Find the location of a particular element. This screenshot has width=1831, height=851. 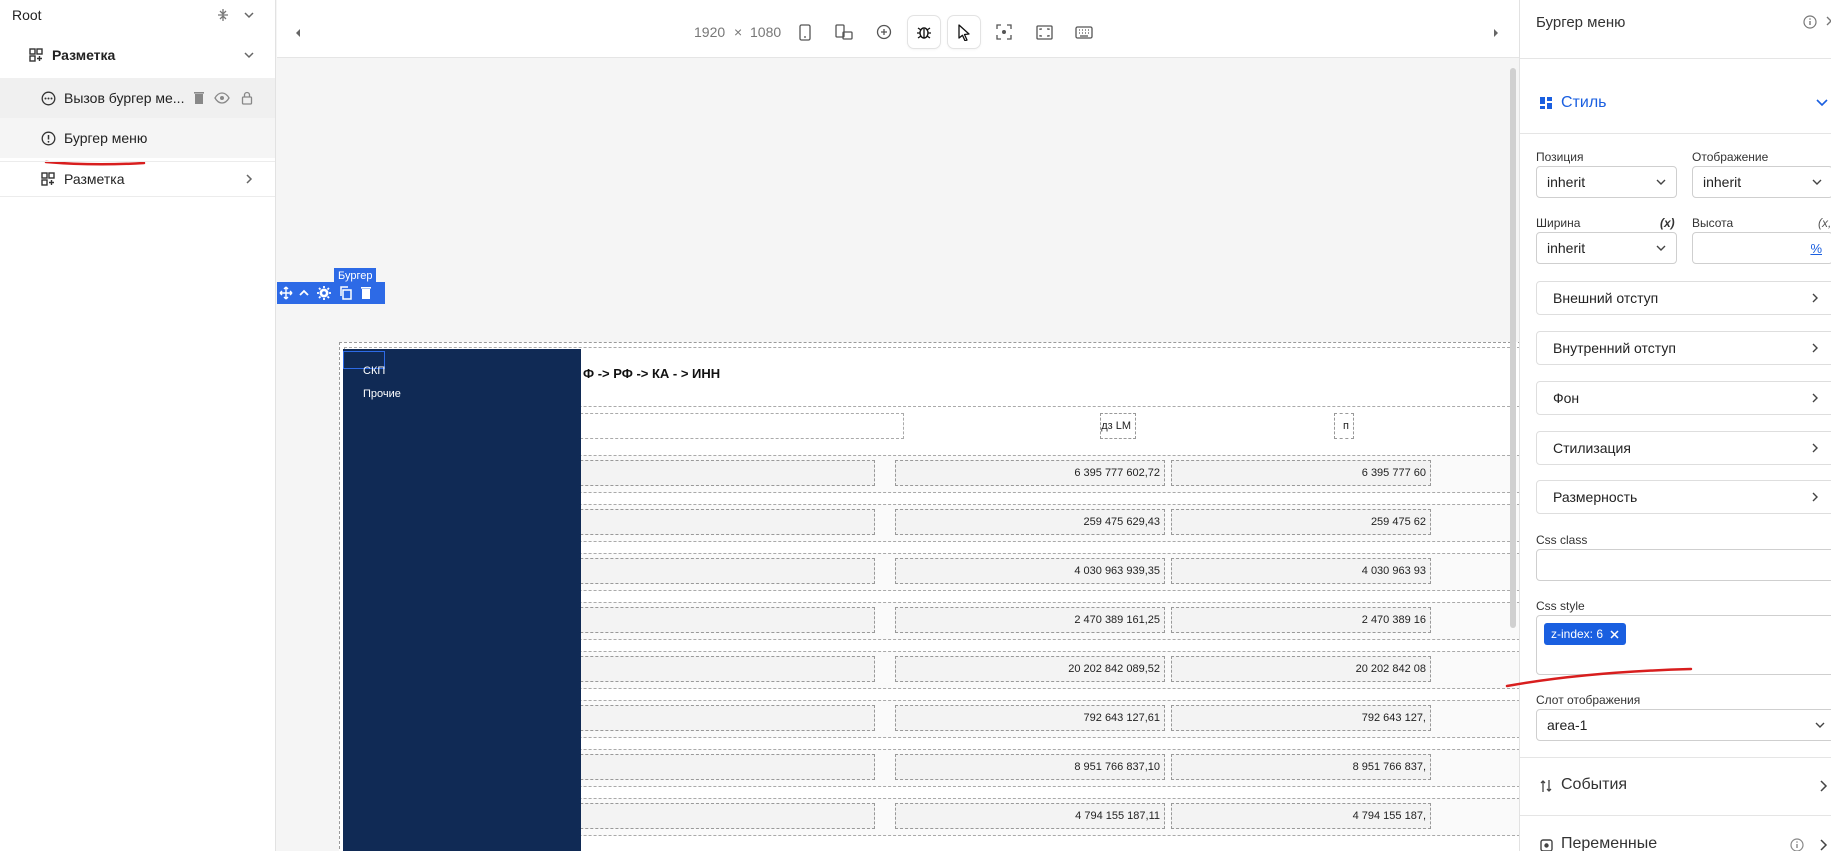

styling-section: Стилизация is located at coordinates (1683, 448).